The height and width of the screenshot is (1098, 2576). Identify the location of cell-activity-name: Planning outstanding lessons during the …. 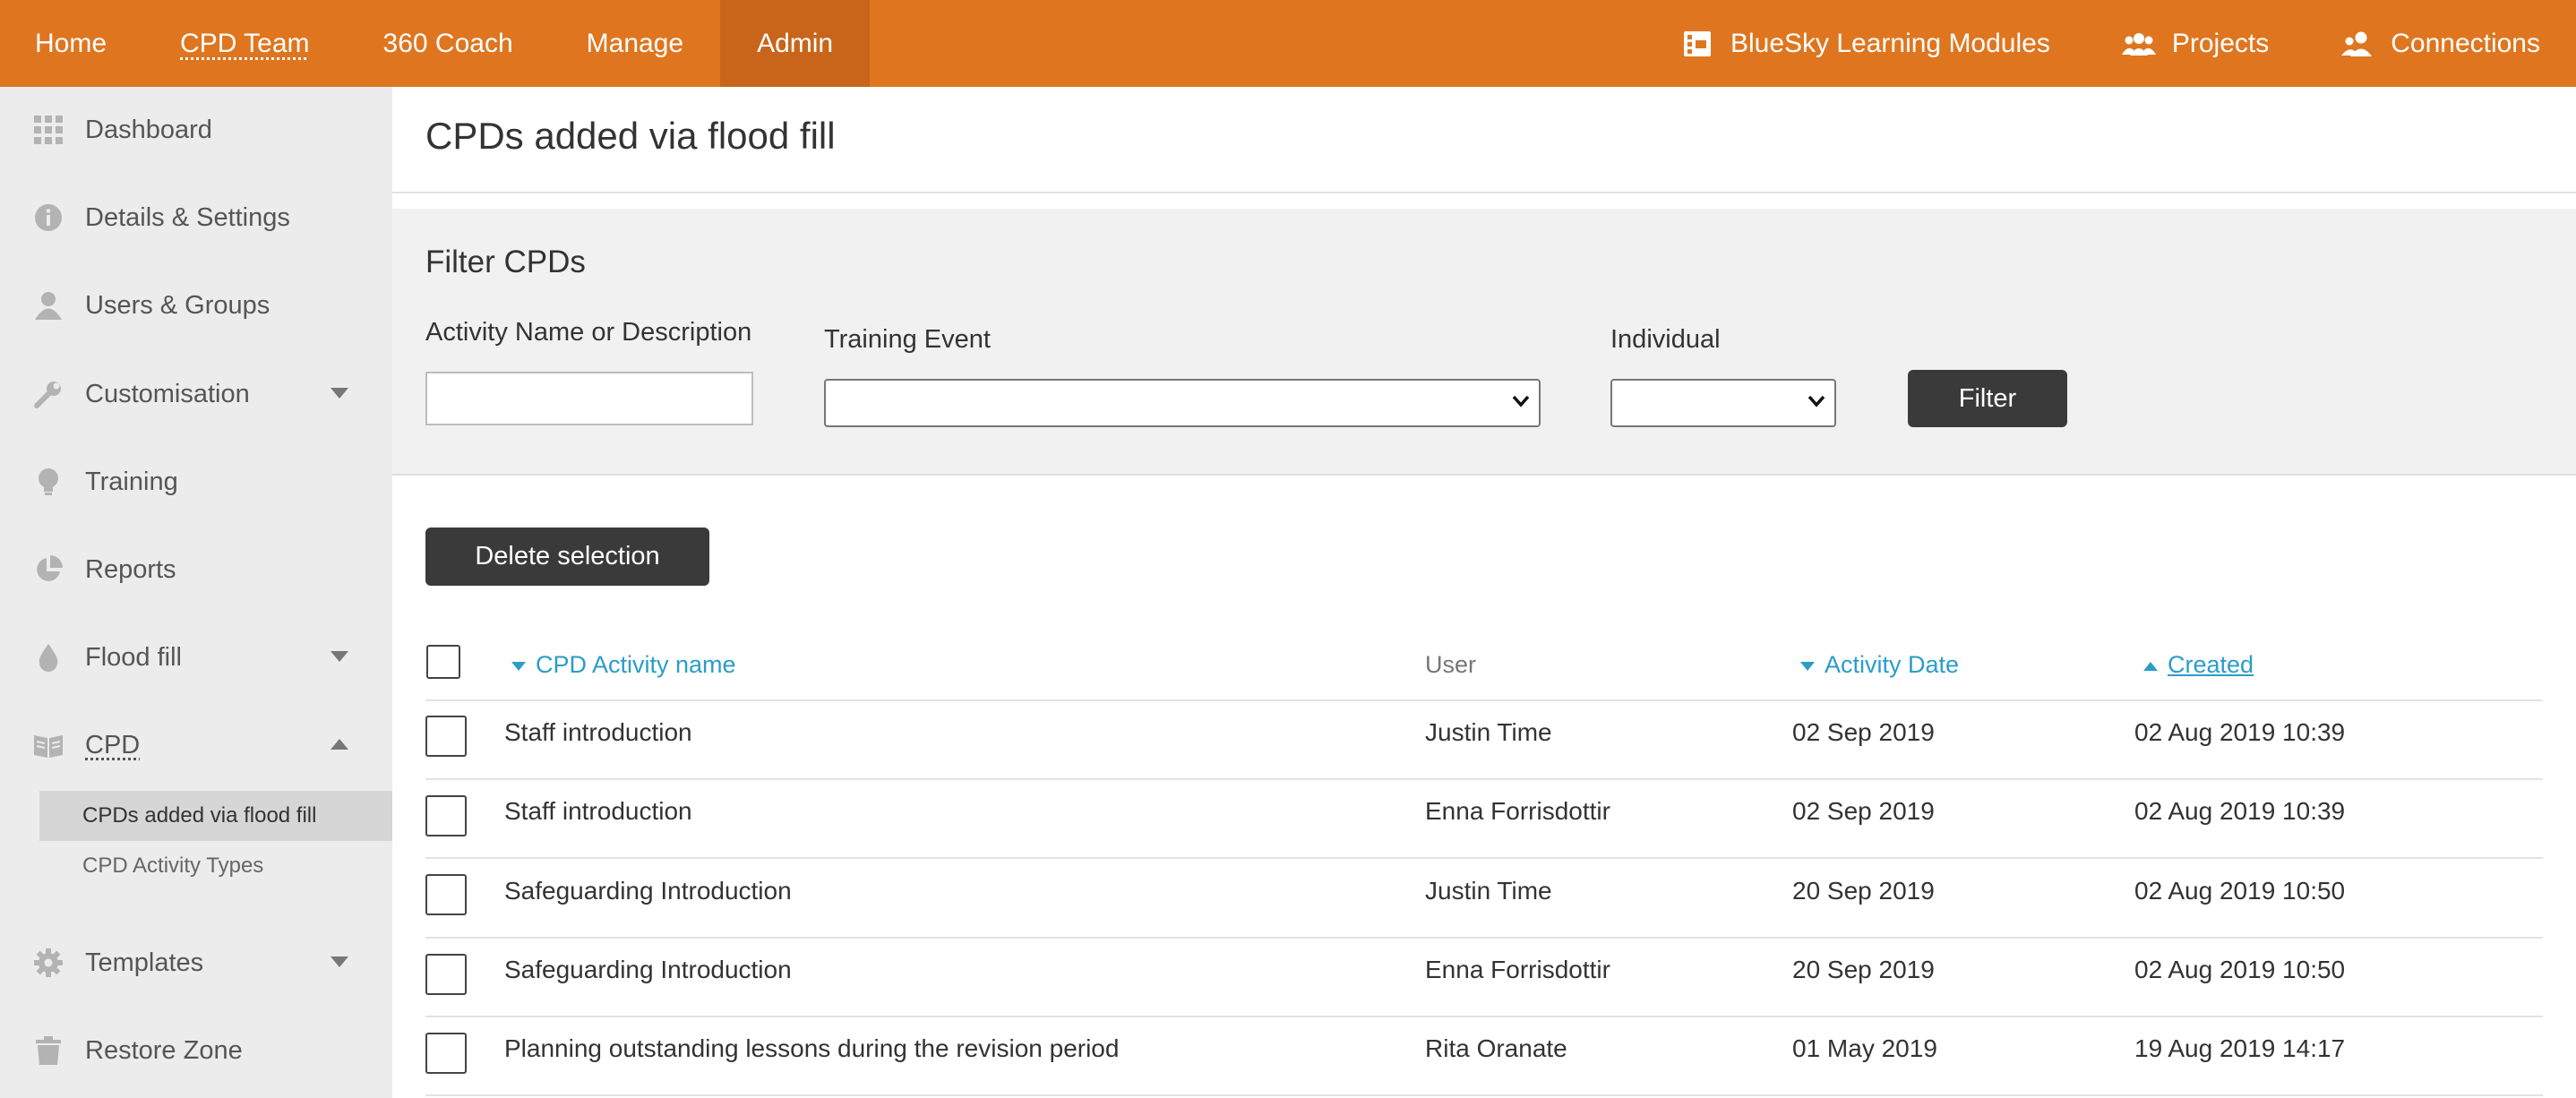
(812, 1048).